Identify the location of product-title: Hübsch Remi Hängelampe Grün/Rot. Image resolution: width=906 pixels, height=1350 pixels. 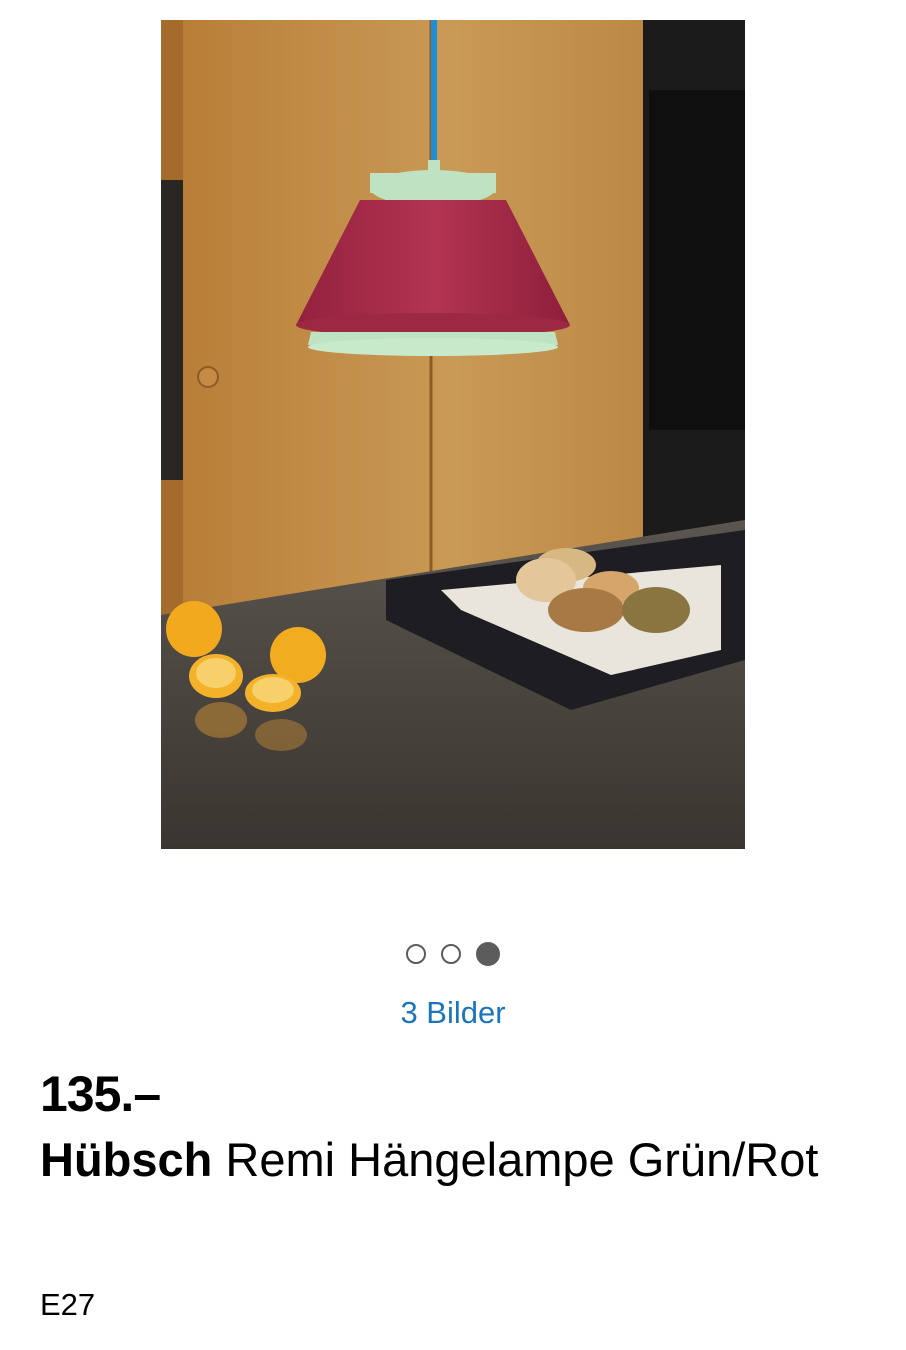
(455, 1160).